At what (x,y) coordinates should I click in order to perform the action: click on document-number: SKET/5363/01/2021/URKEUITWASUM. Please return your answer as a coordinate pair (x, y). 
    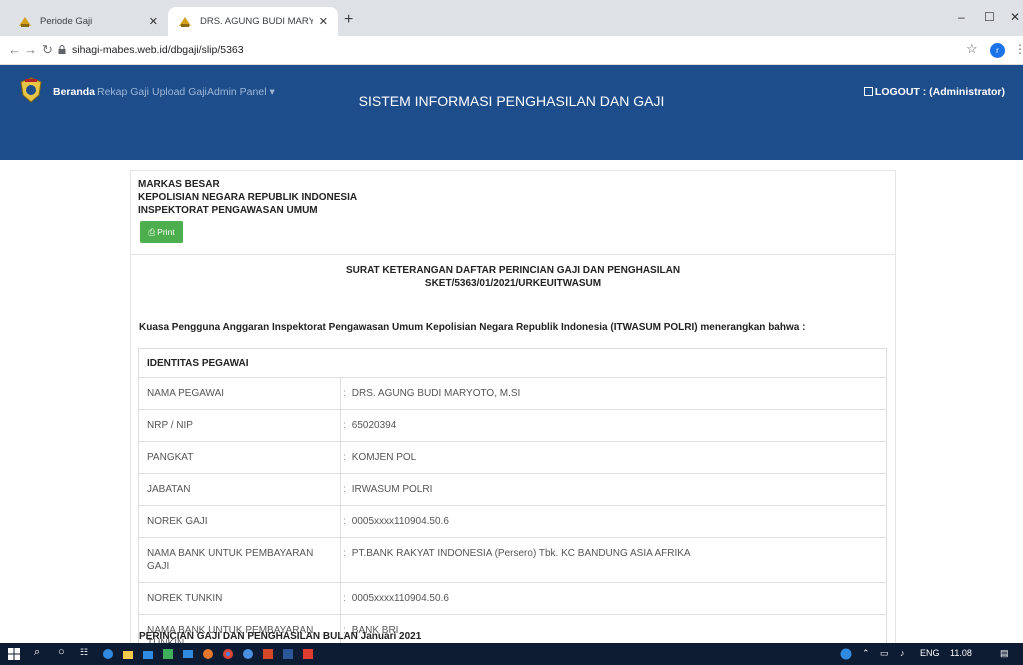
    Looking at the image, I should click on (513, 283).